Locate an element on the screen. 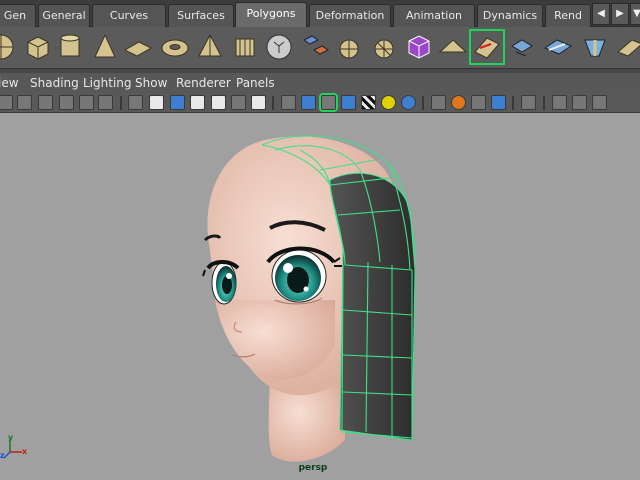  tab-rendering: Rend is located at coordinates (568, 15).